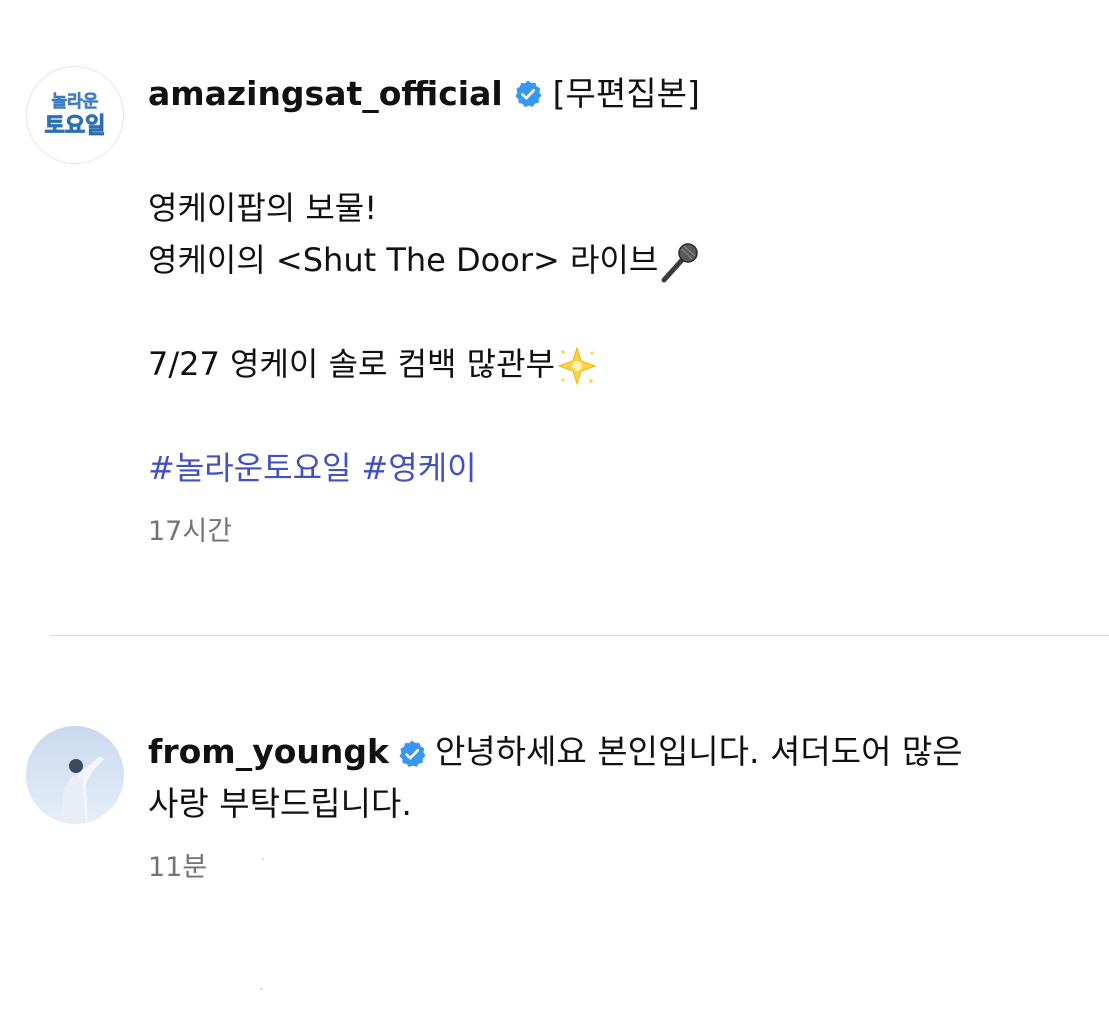 This screenshot has height=1018, width=1109. I want to click on profile-photo, so click(75, 775).